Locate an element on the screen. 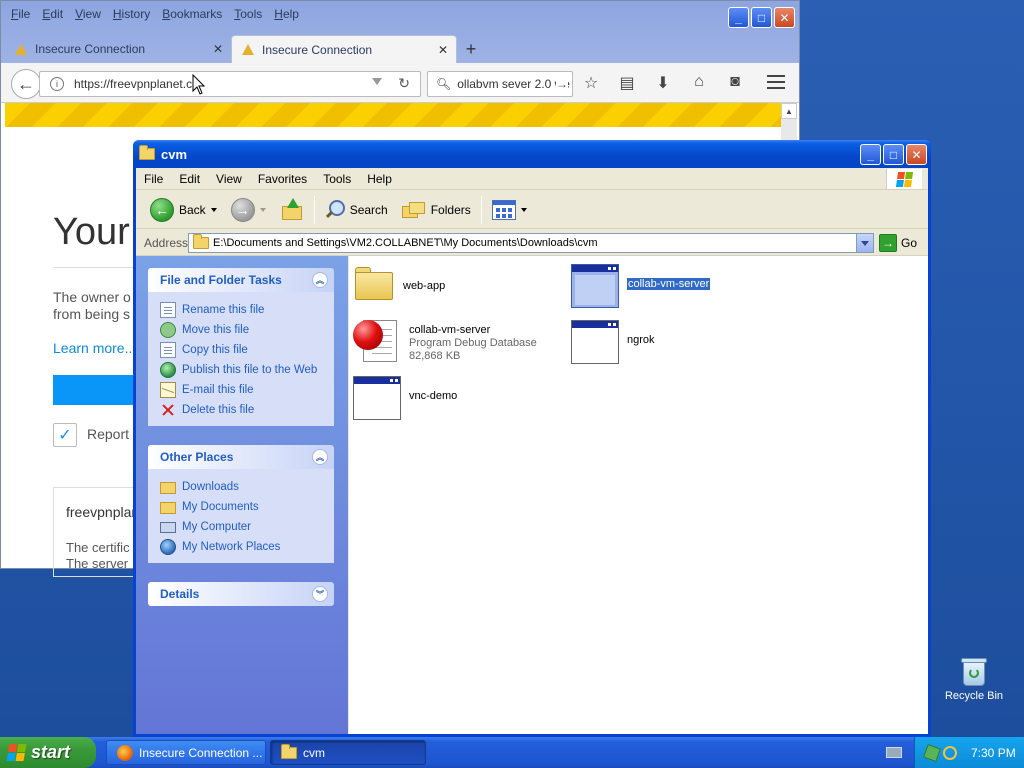 The width and height of the screenshot is (1024, 768). bookmark-star-icon: ☆ is located at coordinates (591, 83).